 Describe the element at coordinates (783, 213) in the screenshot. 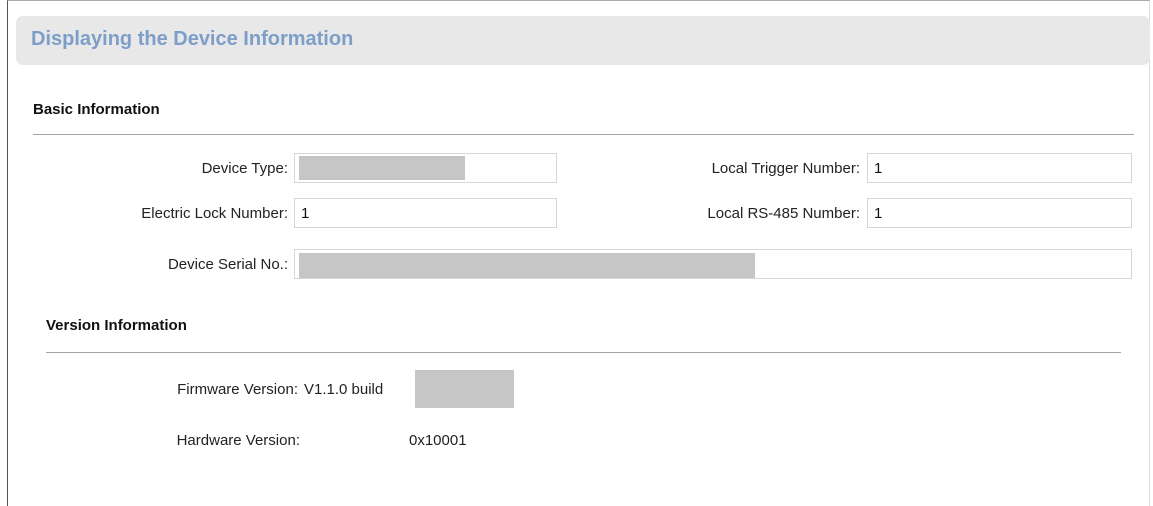

I see `rs485-label: Local RS-485 Number:` at that location.